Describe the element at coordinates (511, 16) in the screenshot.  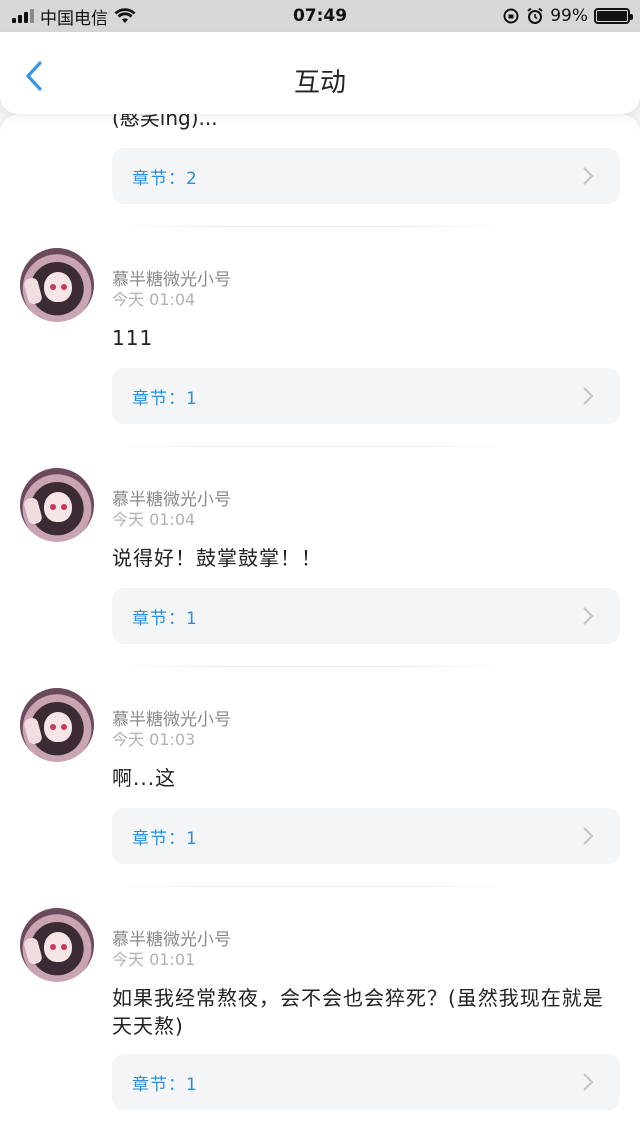
I see `rotation-lock-icon` at that location.